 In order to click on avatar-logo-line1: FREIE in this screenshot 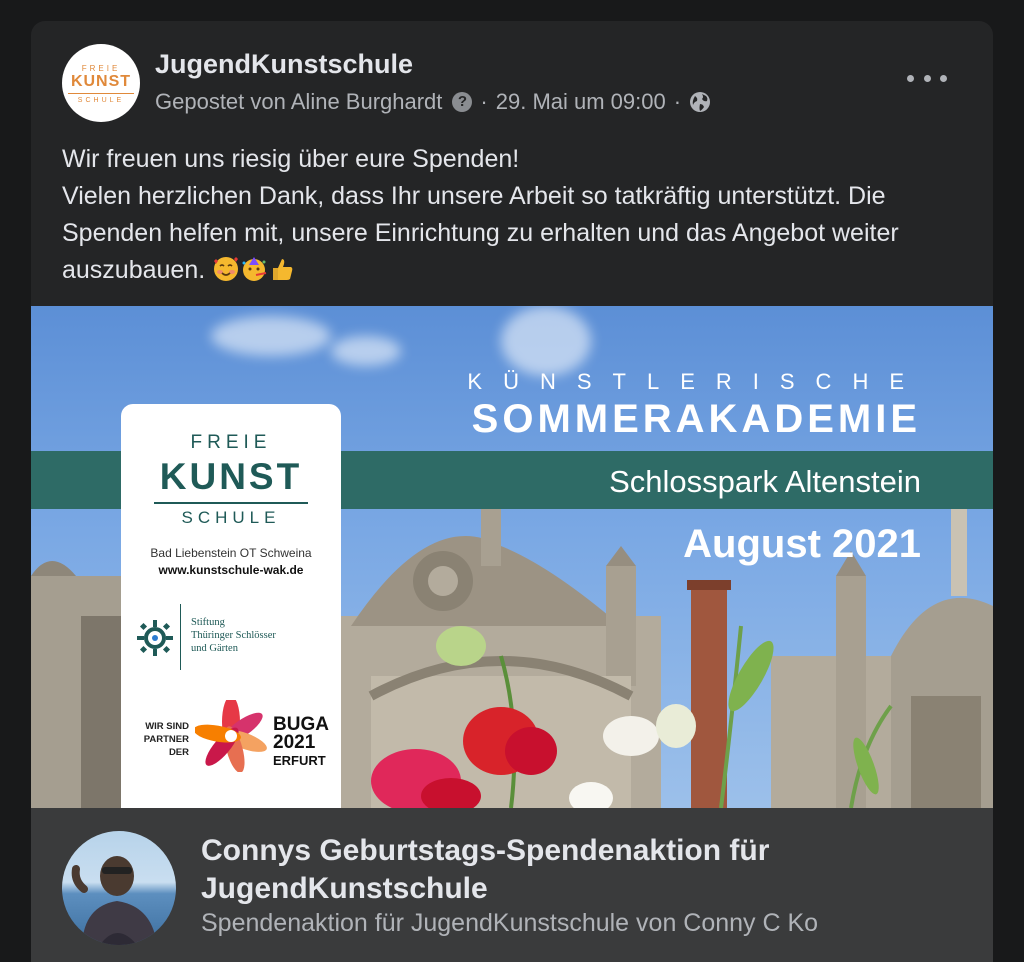, I will do `click(101, 68)`.